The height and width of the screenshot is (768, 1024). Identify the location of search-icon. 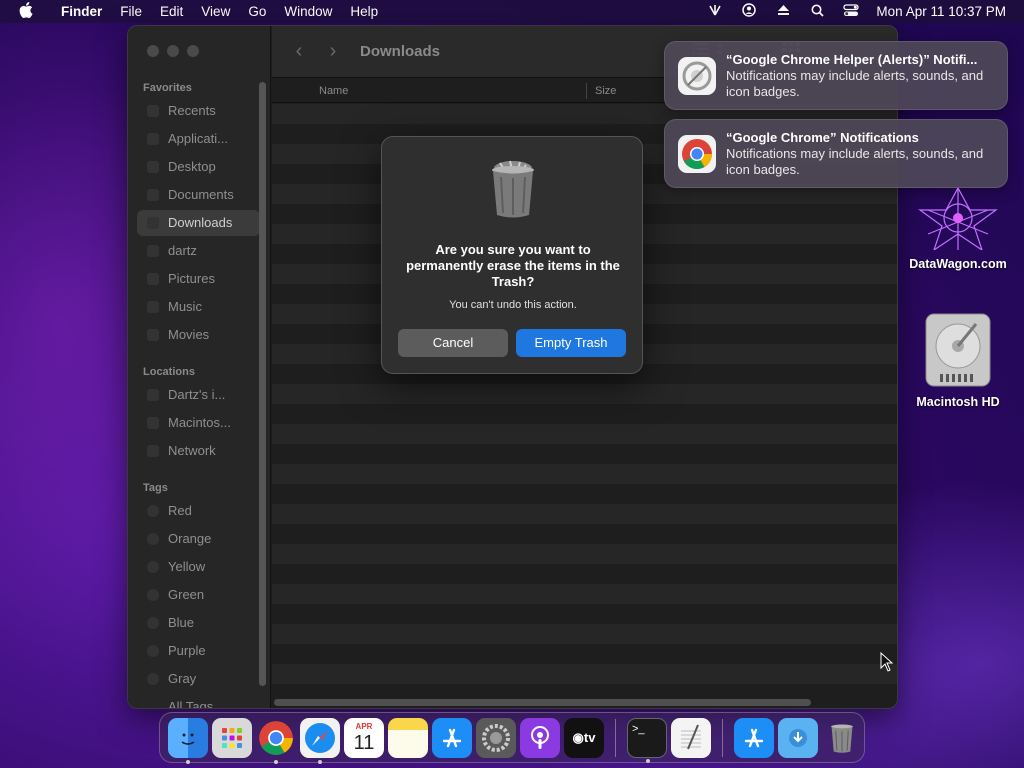
(817, 12).